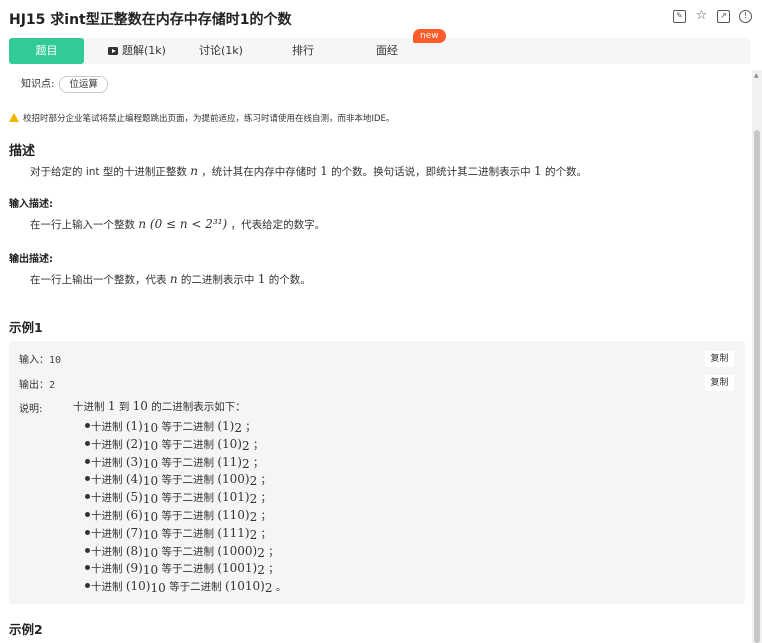 The height and width of the screenshot is (643, 762). Describe the element at coordinates (31, 259) in the screenshot. I see `output-desc-heading: 输出描述:` at that location.